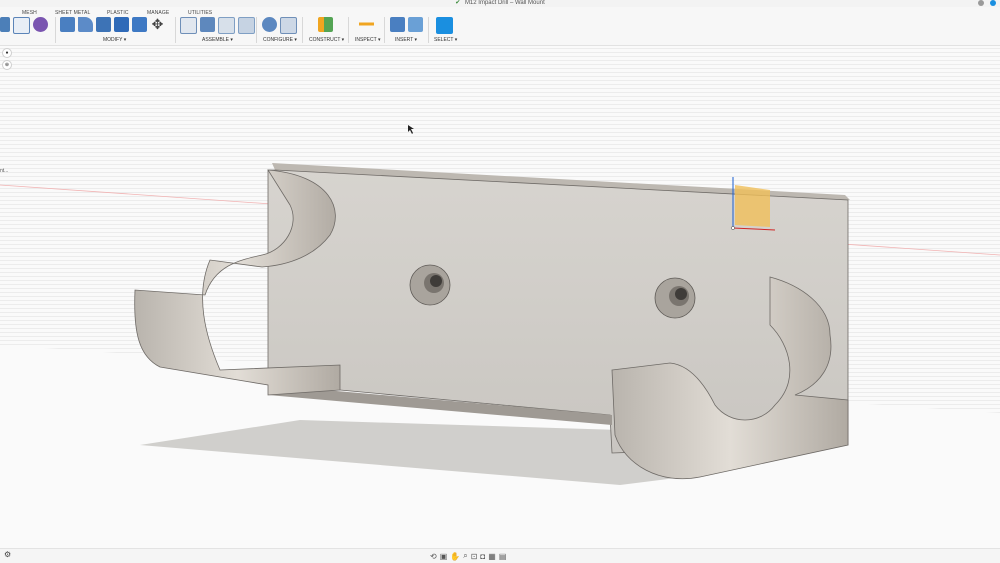 The height and width of the screenshot is (563, 1000). What do you see at coordinates (7, 65) in the screenshot?
I see `component-expand-icon: ⊕` at bounding box center [7, 65].